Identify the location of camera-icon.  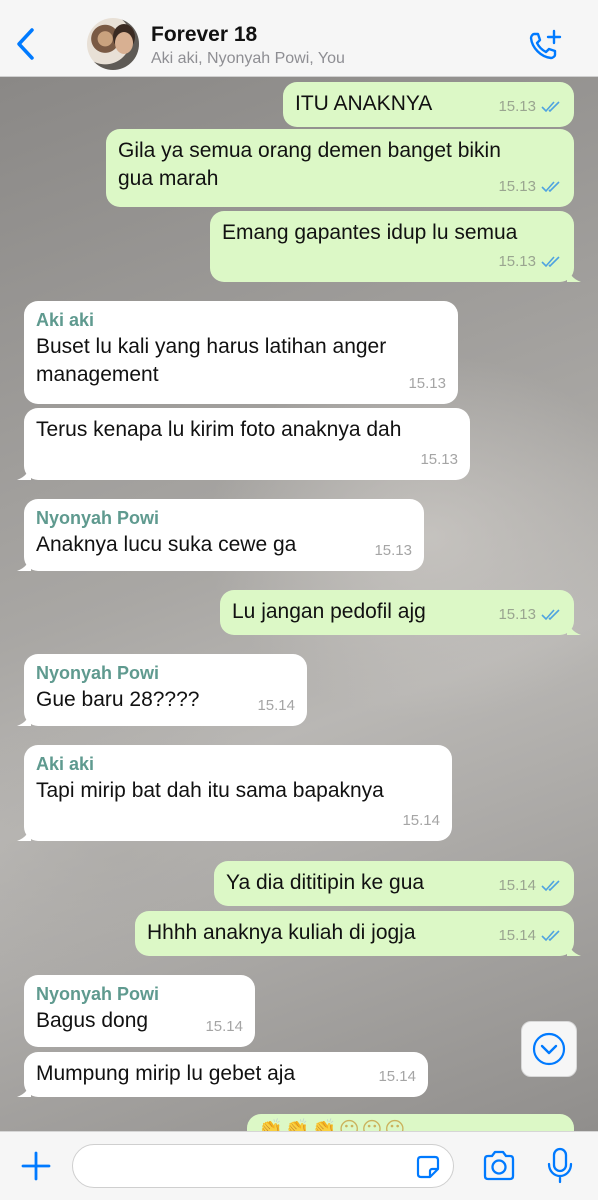
(499, 1165).